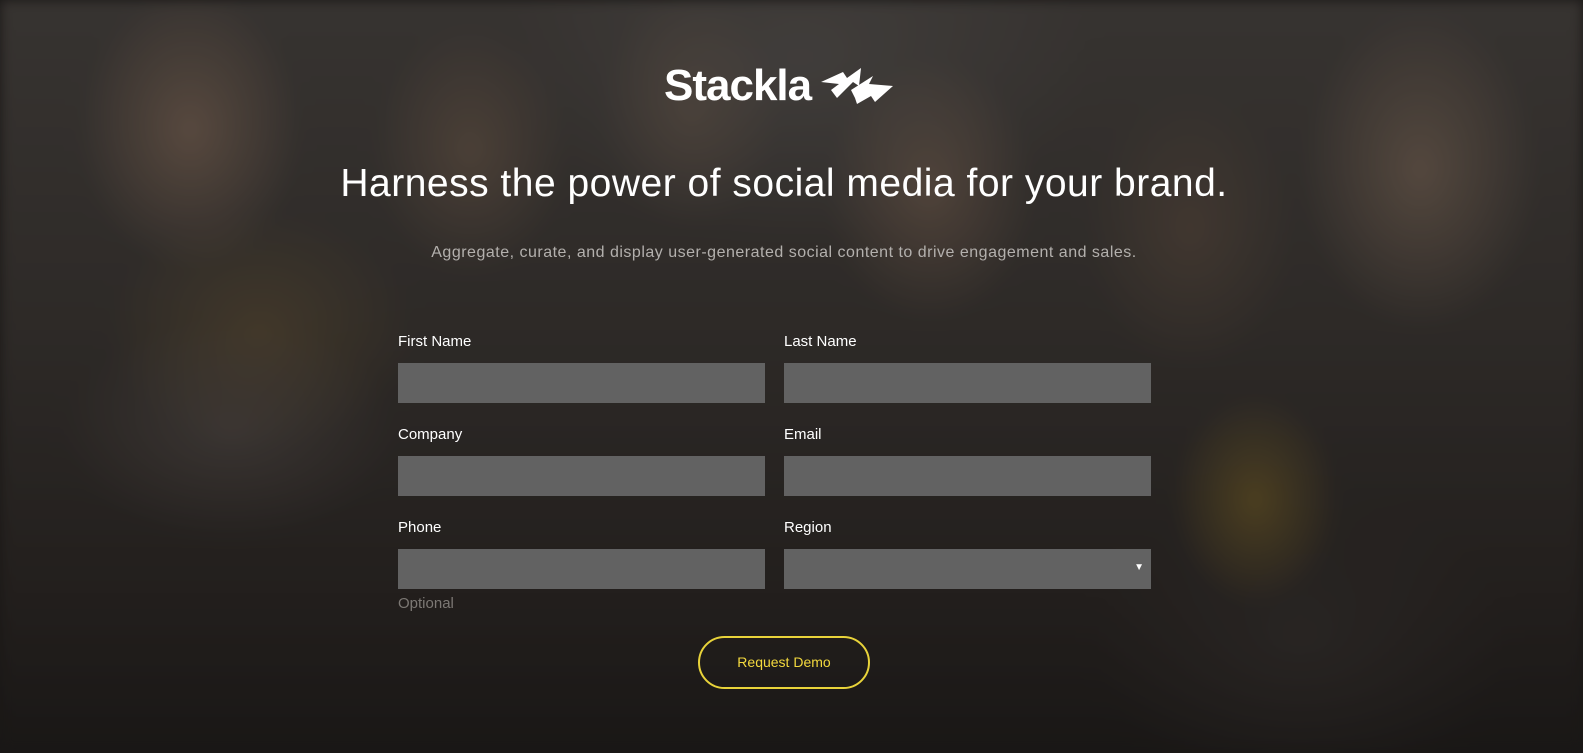 The image size is (1583, 753). I want to click on email-group: Email, so click(967, 461).